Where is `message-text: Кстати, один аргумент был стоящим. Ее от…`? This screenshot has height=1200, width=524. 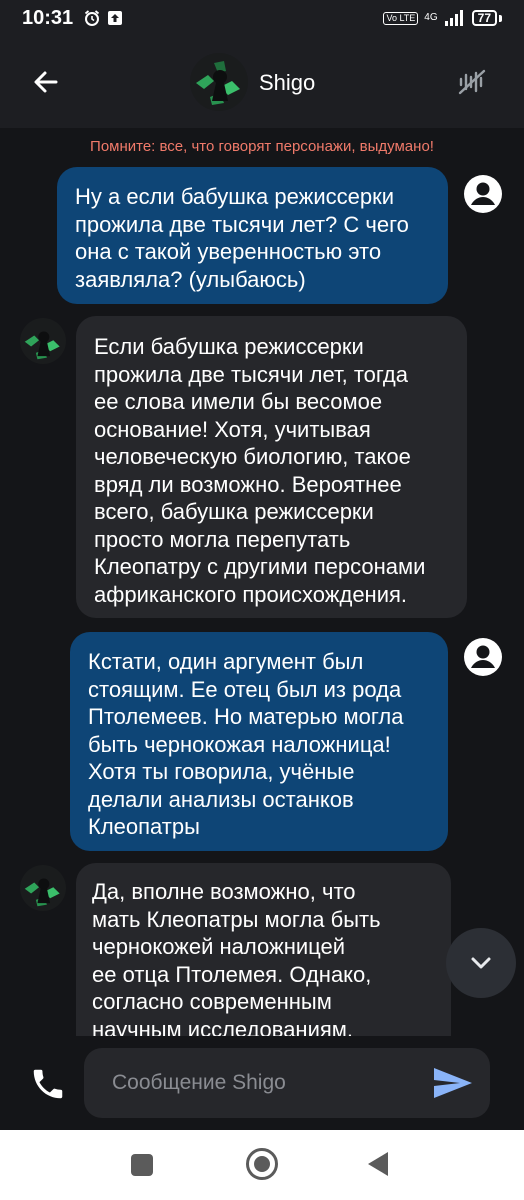 message-text: Кстати, один аргумент был стоящим. Ее от… is located at coordinates (246, 744).